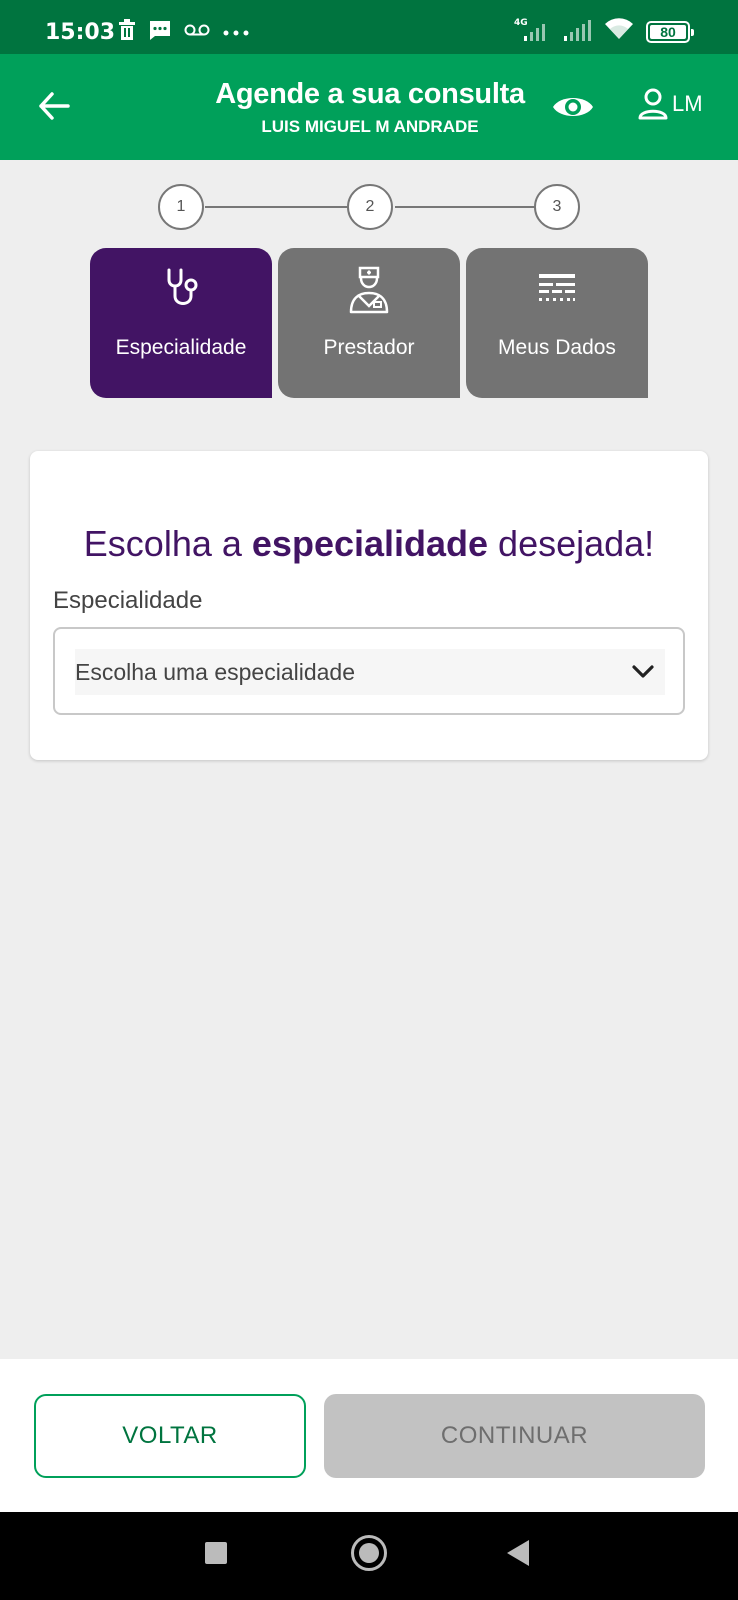 The image size is (738, 1600). What do you see at coordinates (369, 27) in the screenshot?
I see `status-bar: 15:03 4G 80` at bounding box center [369, 27].